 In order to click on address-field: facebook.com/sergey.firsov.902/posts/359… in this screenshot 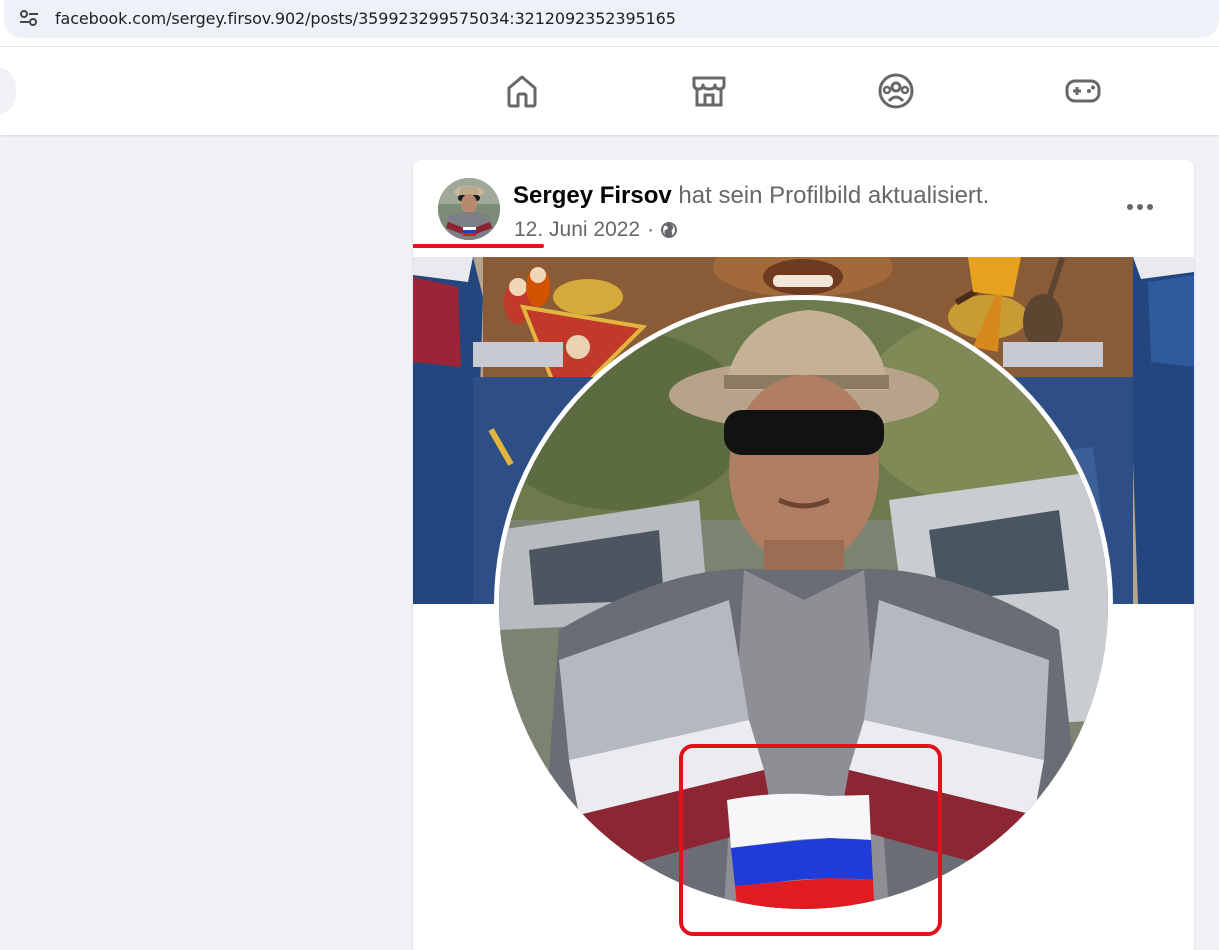, I will do `click(611, 19)`.